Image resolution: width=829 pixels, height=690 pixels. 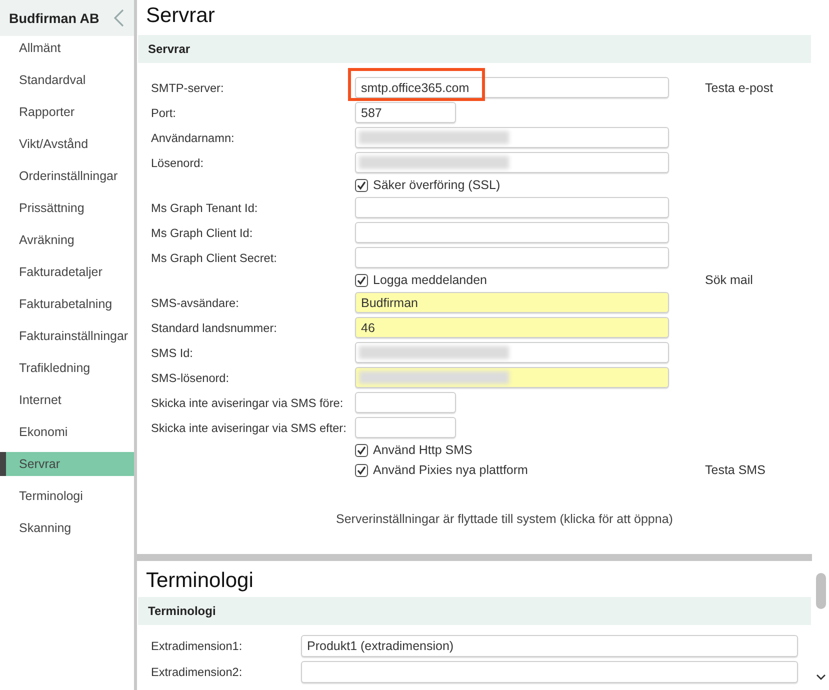 I want to click on field-label: Lösenord:, so click(x=177, y=163).